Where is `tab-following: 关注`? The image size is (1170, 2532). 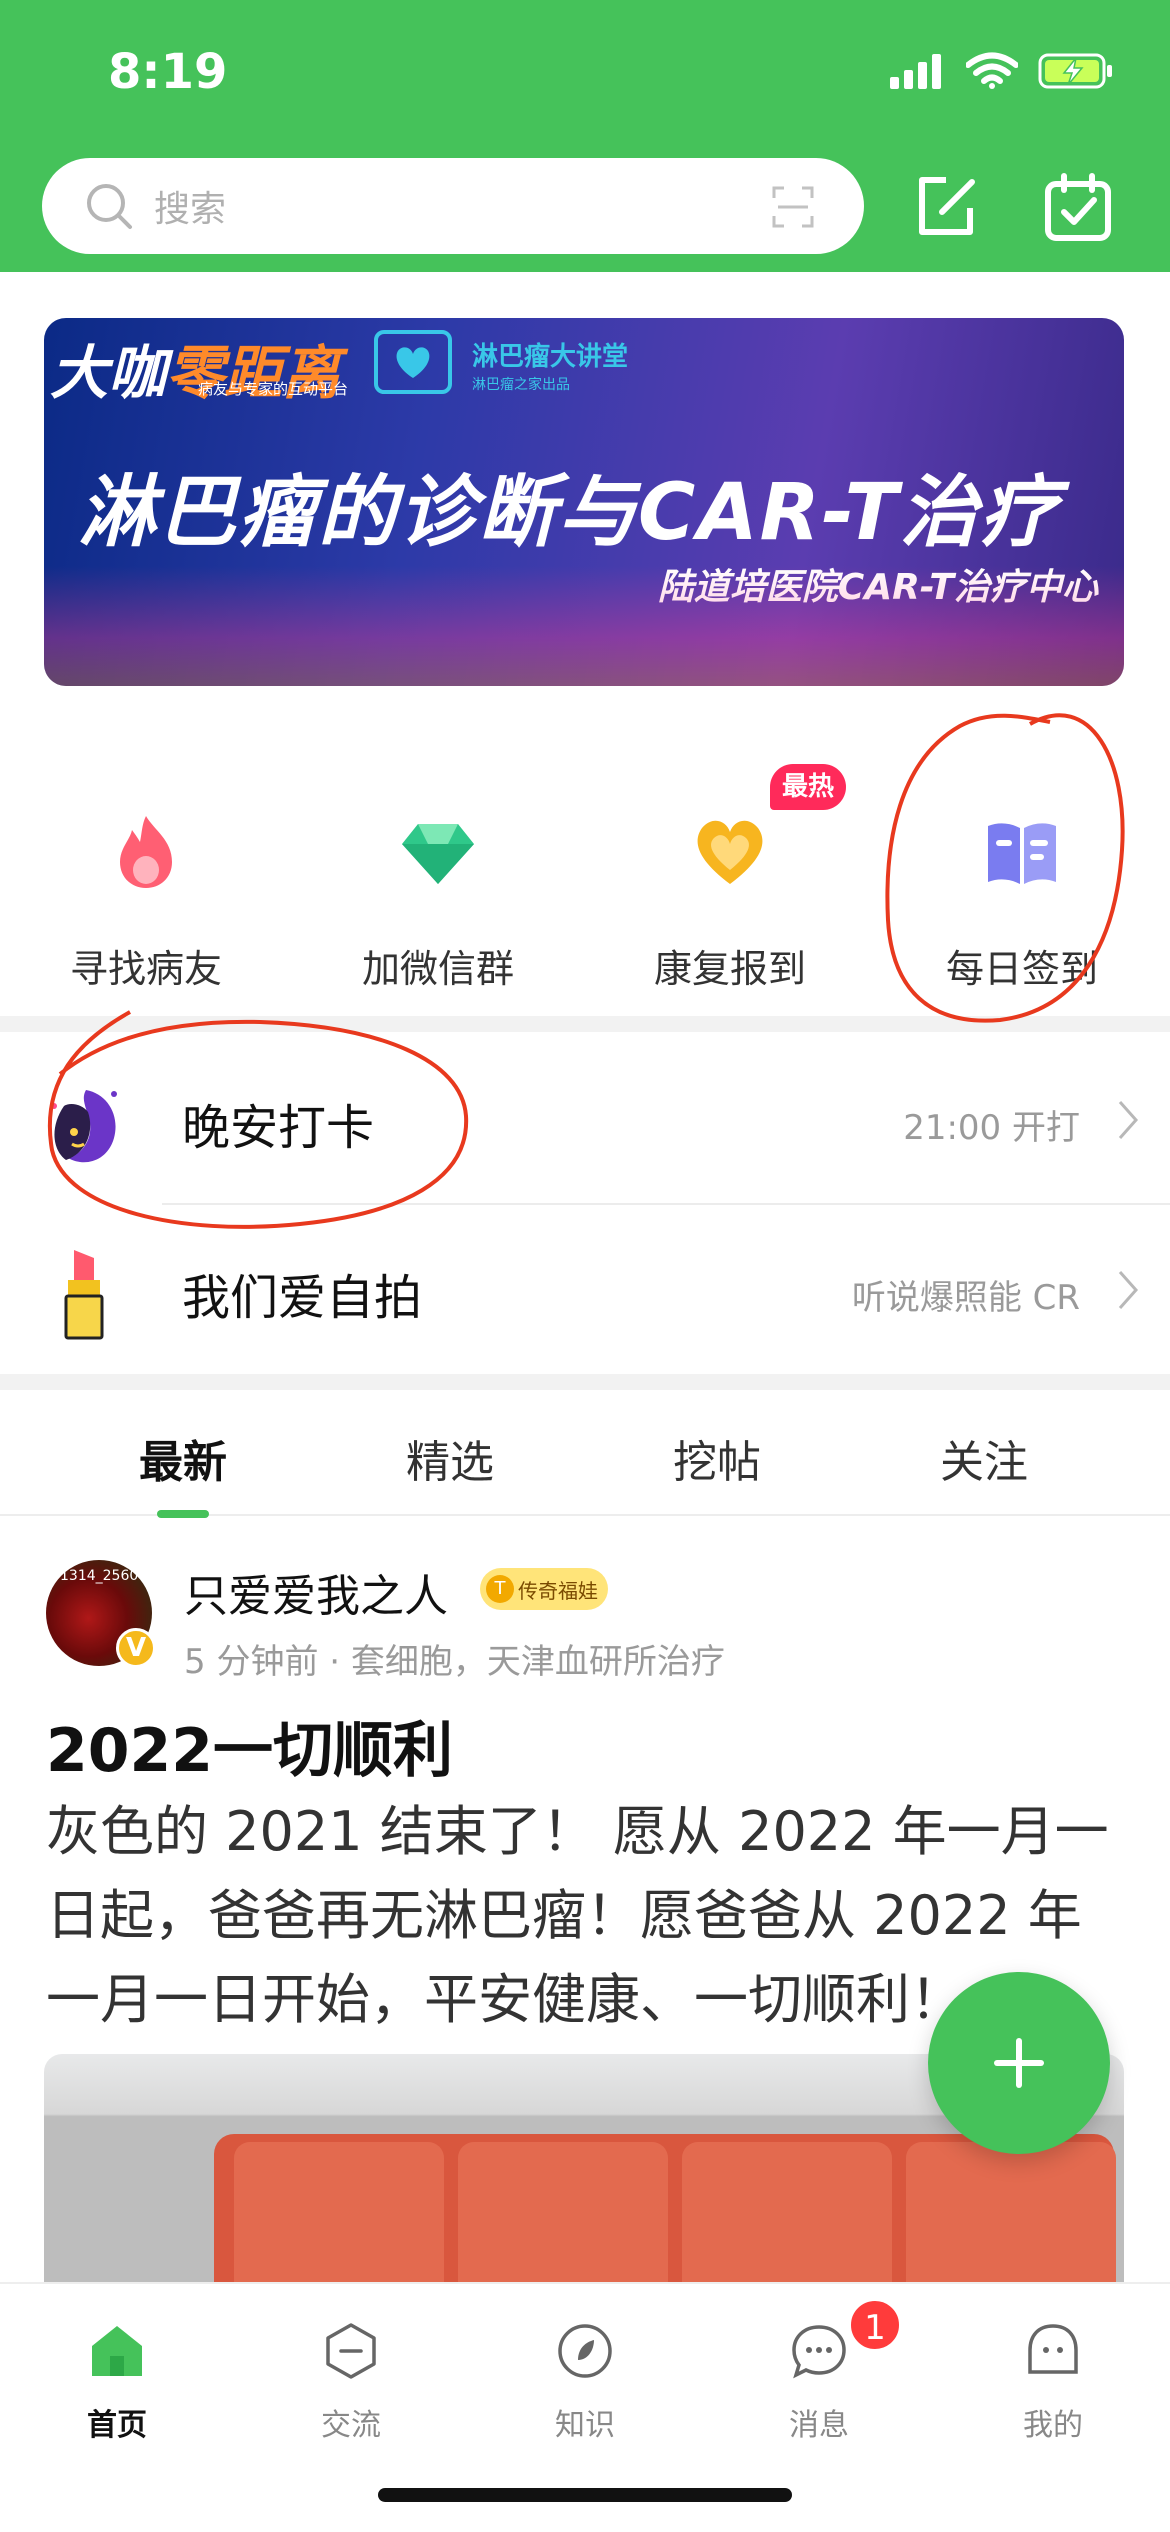 tab-following: 关注 is located at coordinates (984, 1458).